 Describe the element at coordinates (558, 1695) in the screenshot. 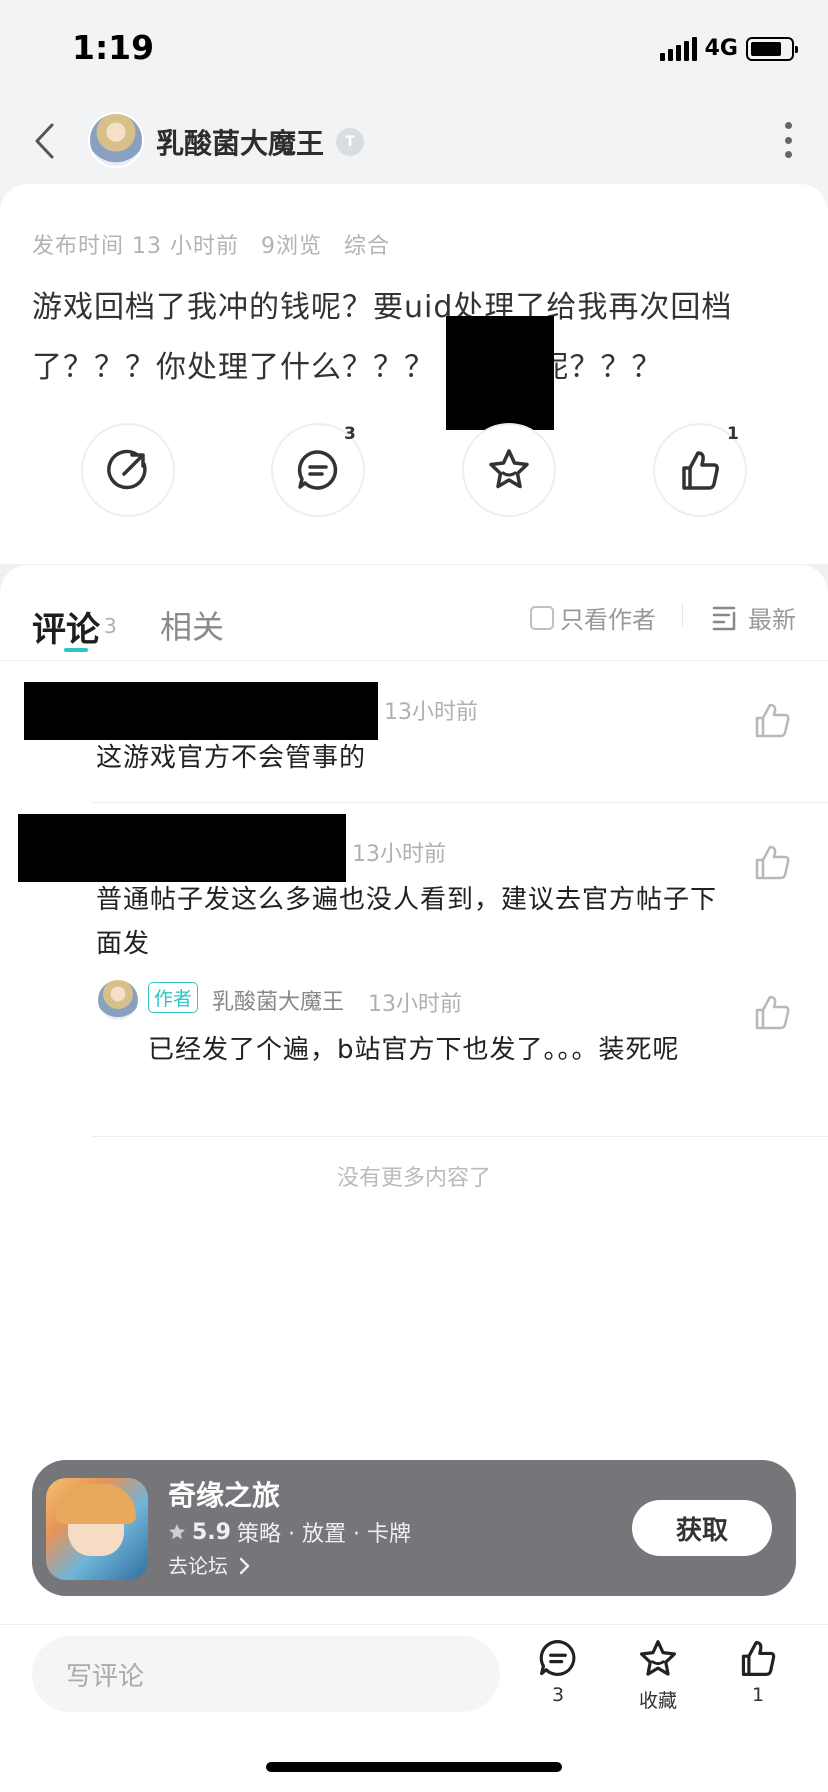

I see `bottom-comment-count: 3` at that location.